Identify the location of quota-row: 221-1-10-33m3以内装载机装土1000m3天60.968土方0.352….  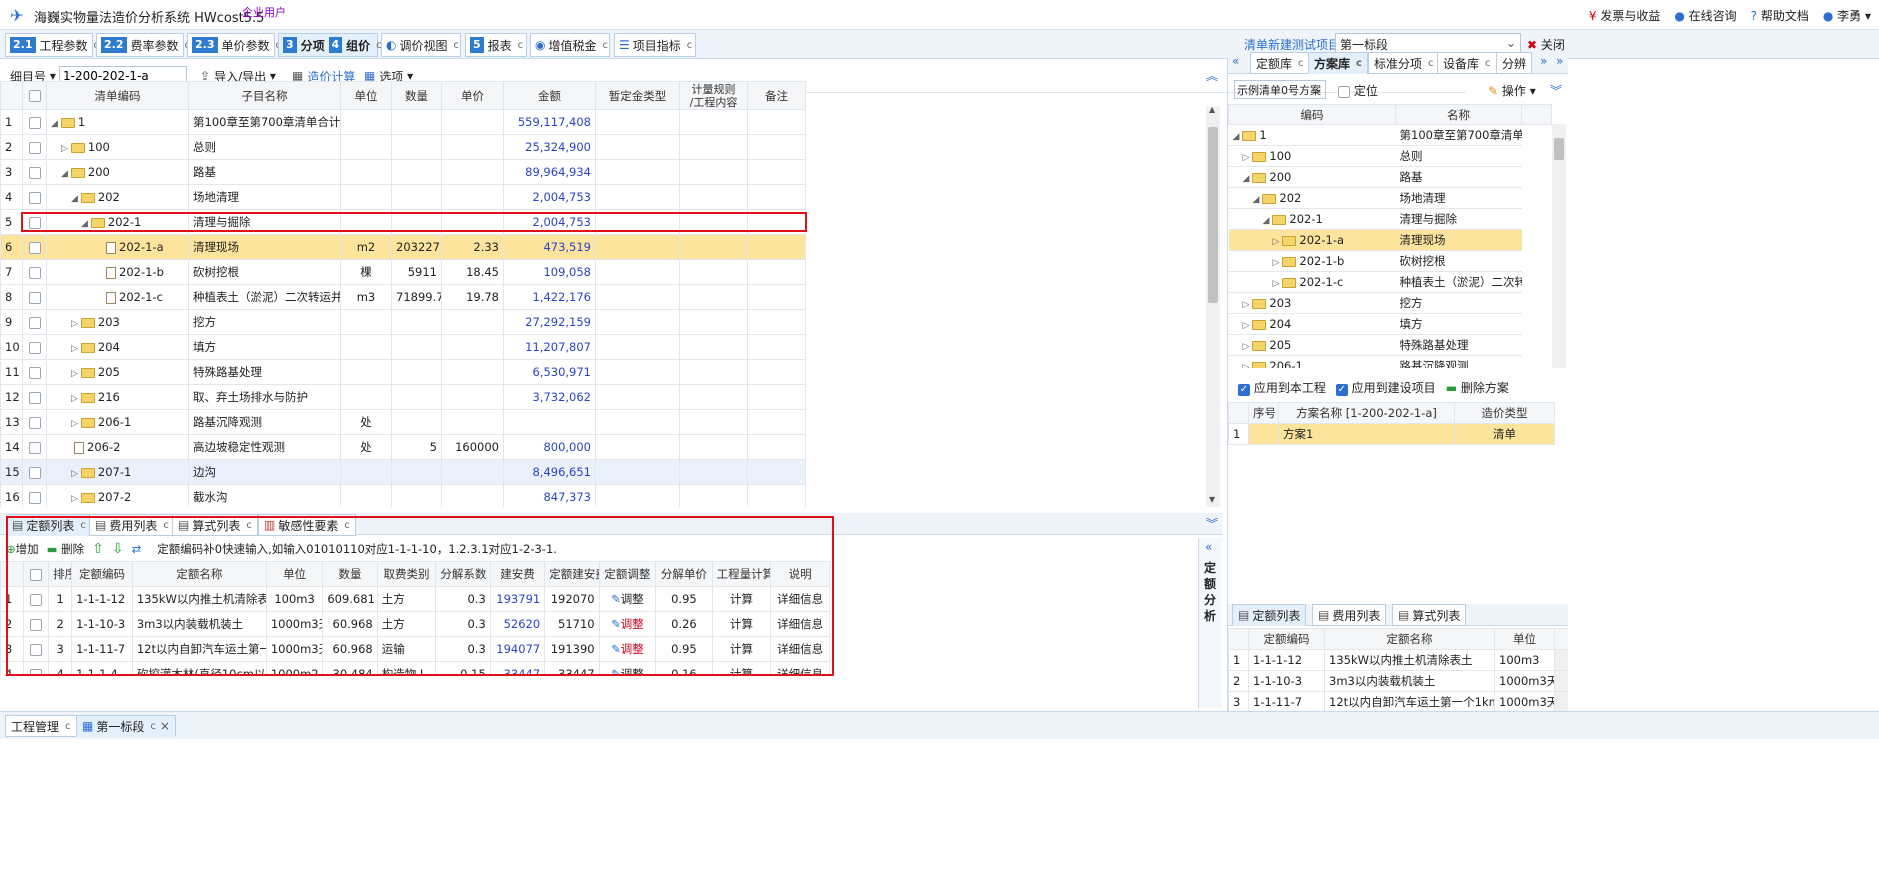
(415, 624).